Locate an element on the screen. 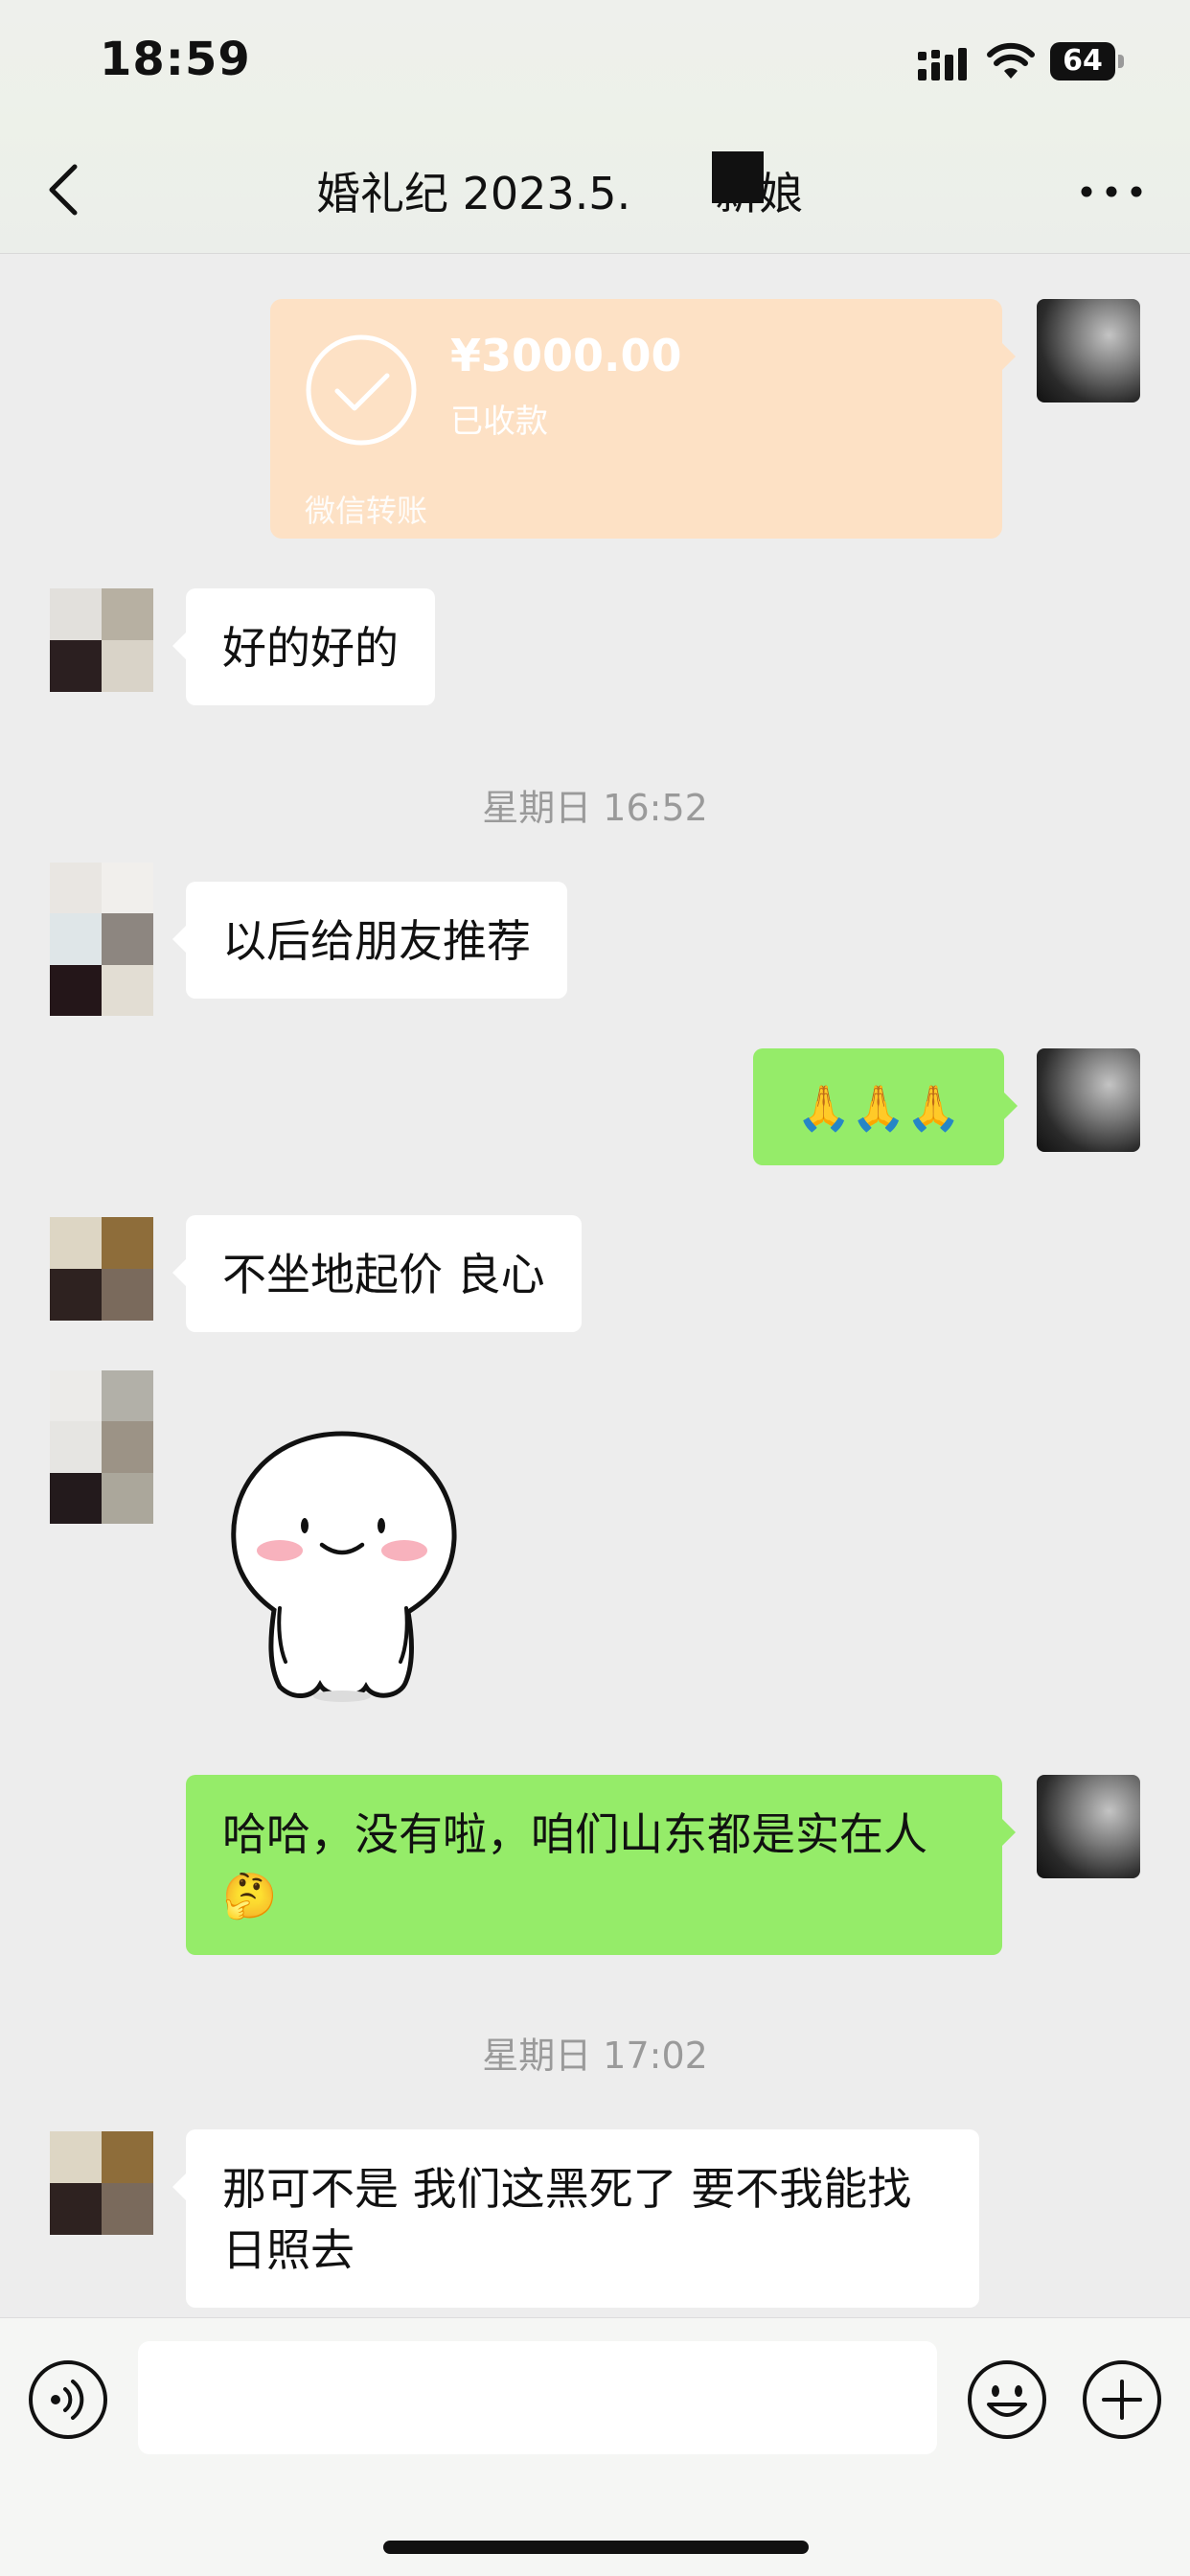  voice-icon is located at coordinates (68, 2399).